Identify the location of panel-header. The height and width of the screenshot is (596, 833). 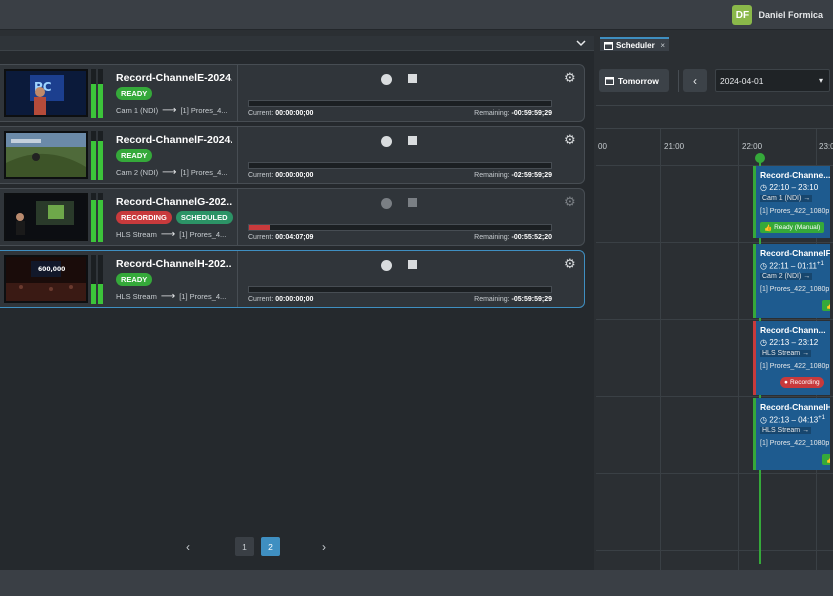
(297, 43).